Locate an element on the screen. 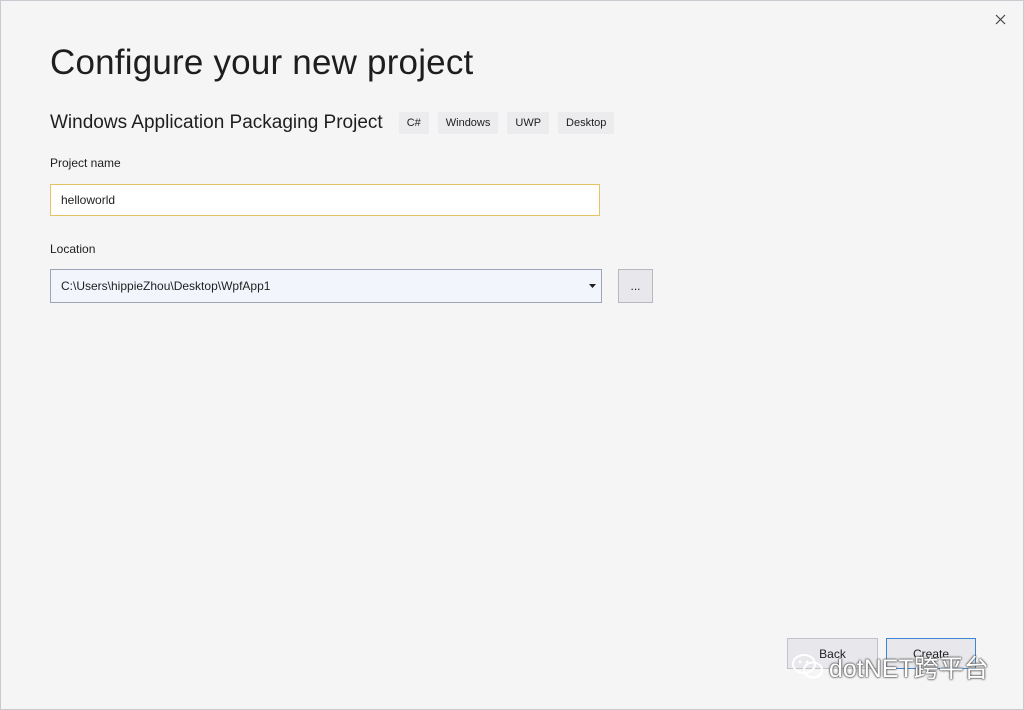 The width and height of the screenshot is (1024, 710). close-button is located at coordinates (1000, 19).